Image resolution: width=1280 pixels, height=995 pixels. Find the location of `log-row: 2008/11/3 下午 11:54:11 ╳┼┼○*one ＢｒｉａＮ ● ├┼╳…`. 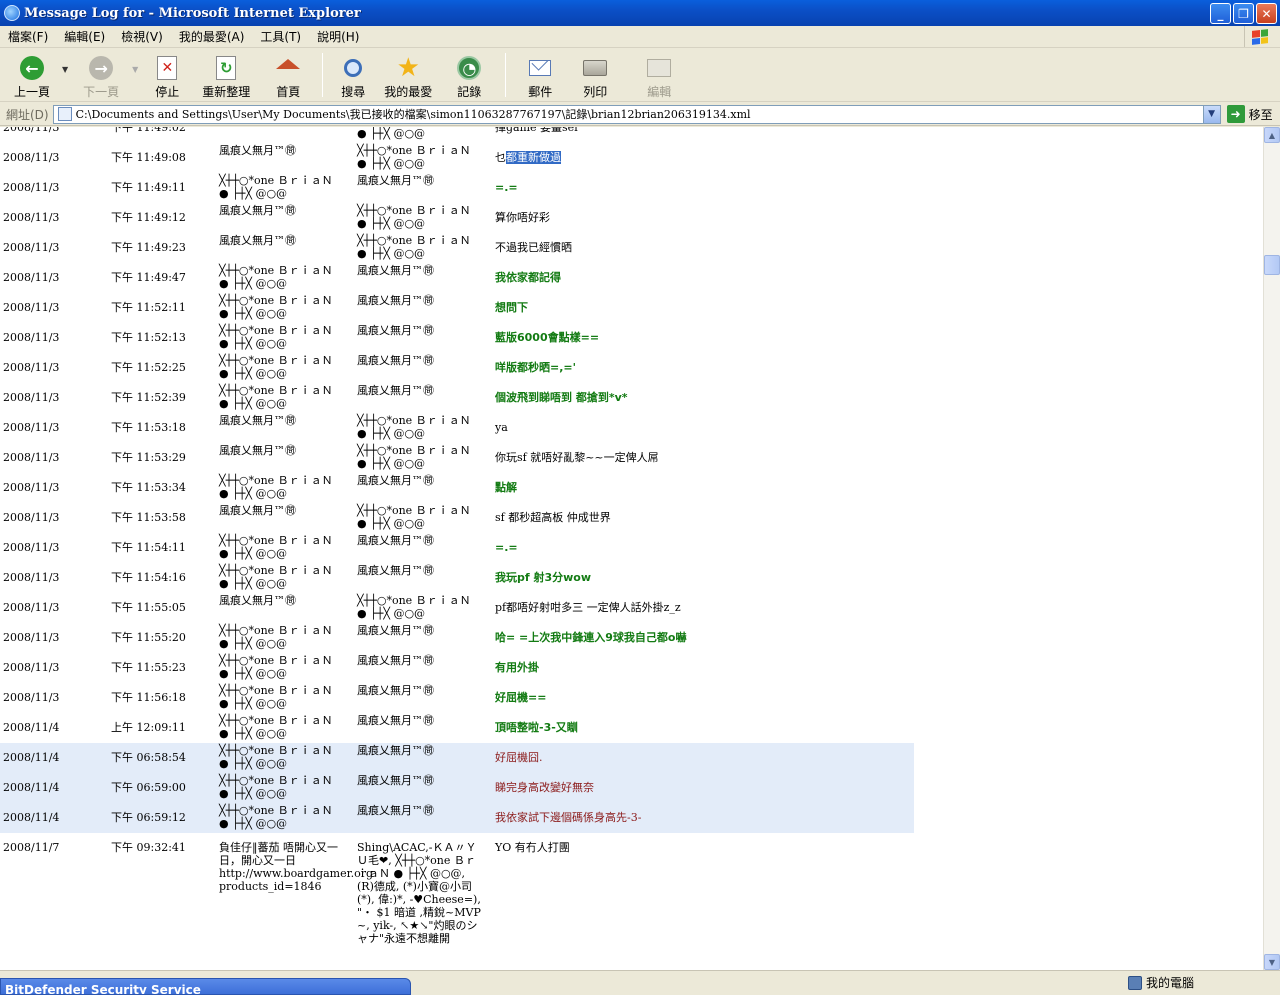

log-row: 2008/11/3 下午 11:54:11 ╳┼┼○*one ＢｒｉａＮ ● ├┼╳… is located at coordinates (457, 548).